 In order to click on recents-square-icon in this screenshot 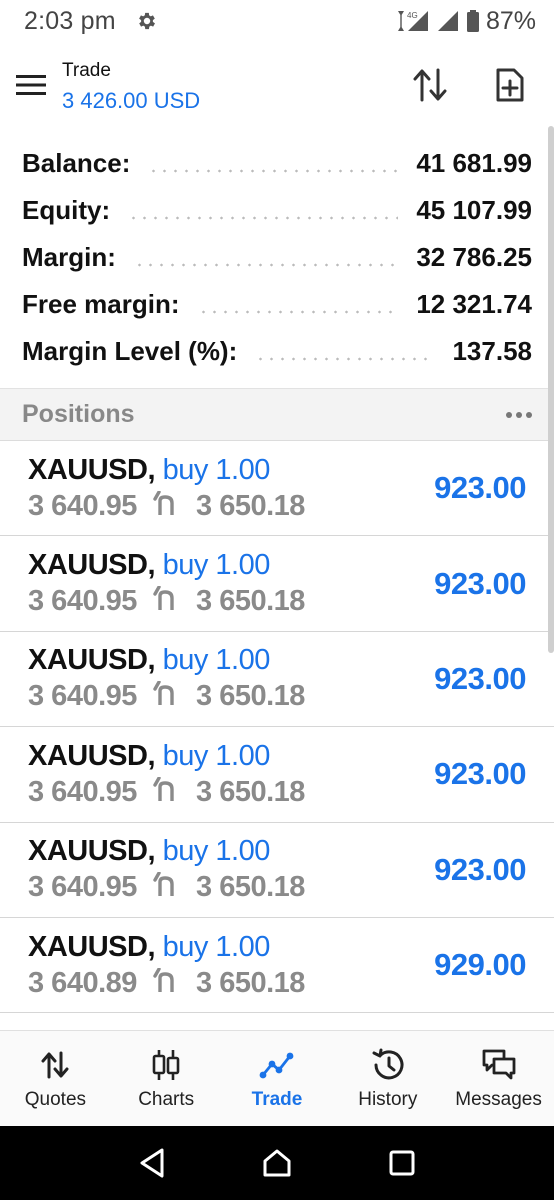, I will do `click(402, 1163)`.